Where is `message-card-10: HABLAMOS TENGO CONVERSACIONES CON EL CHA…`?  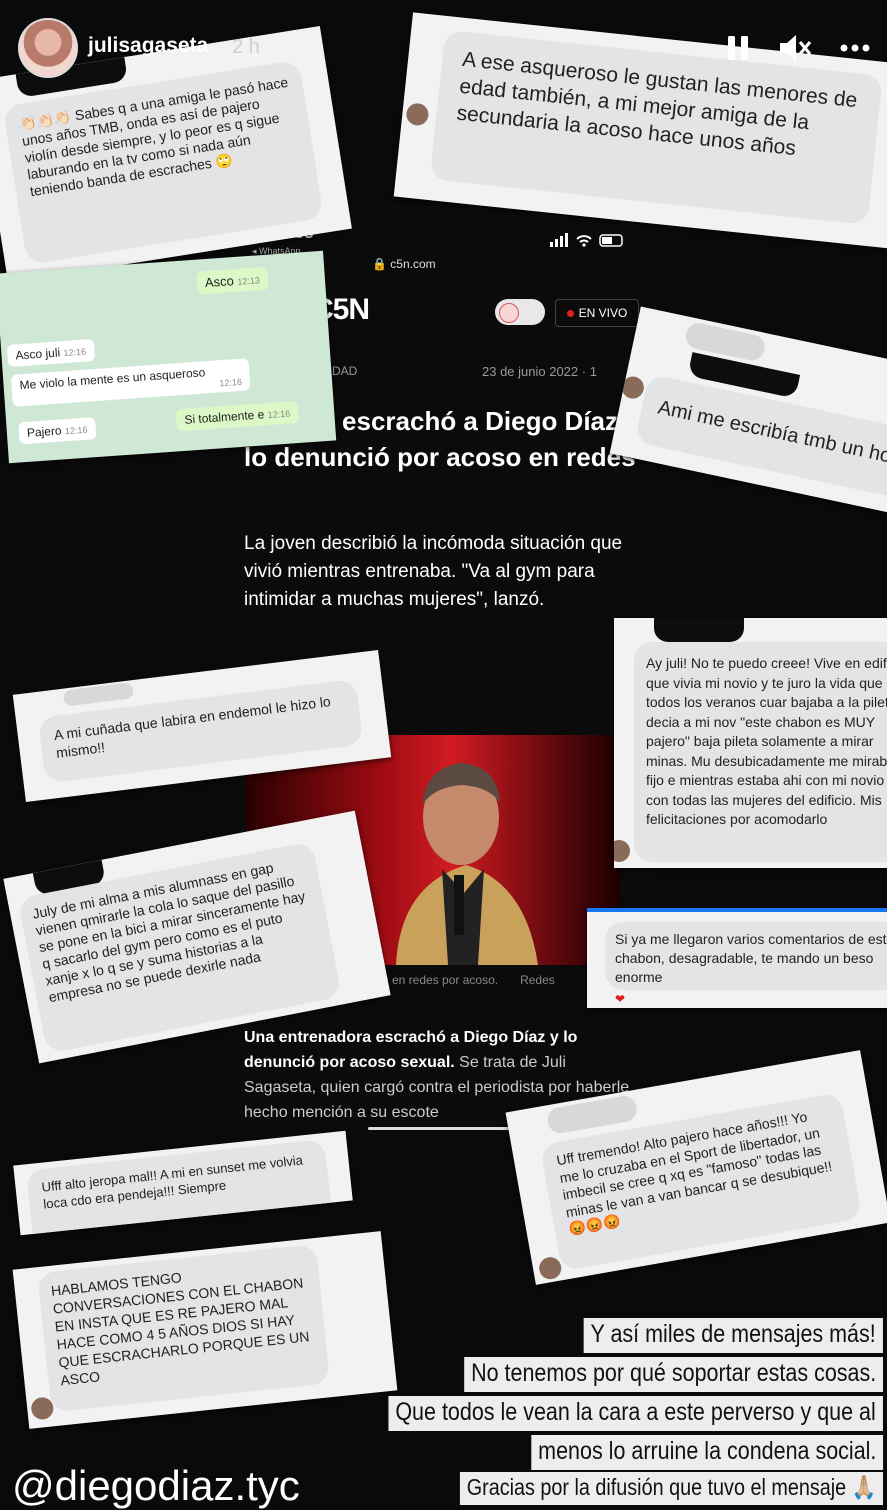 message-card-10: HABLAMOS TENGO CONVERSACIONES CON EL CHA… is located at coordinates (205, 1330).